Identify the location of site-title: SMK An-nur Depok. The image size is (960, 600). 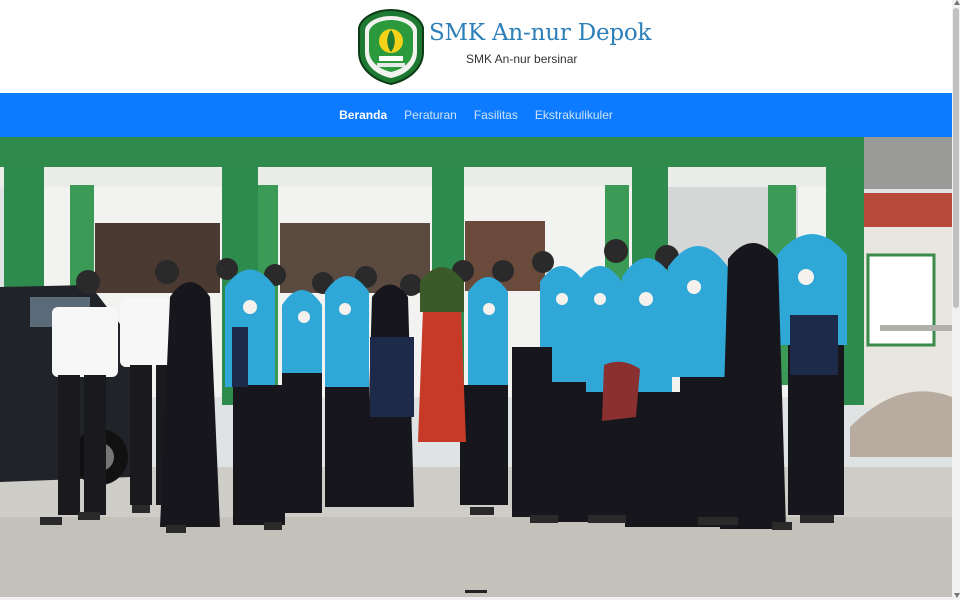
(540, 33).